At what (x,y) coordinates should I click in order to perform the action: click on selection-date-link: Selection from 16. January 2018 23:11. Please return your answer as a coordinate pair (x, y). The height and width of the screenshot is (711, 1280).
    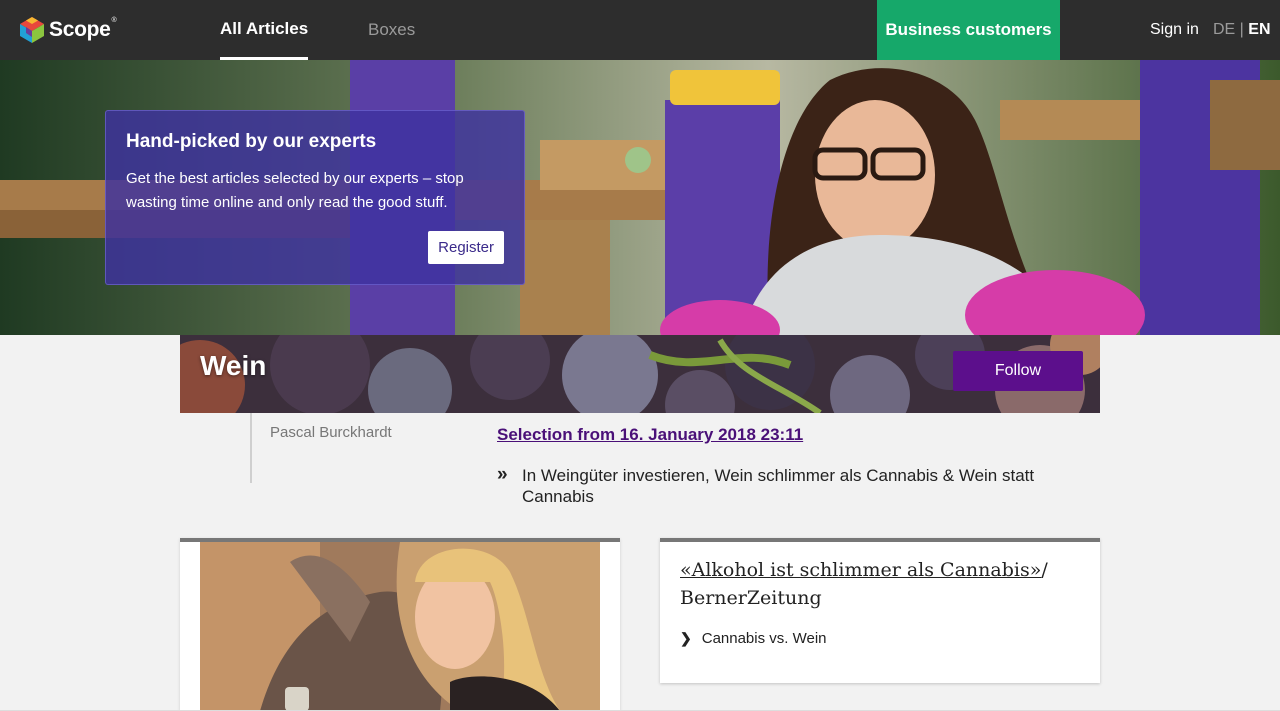
    Looking at the image, I should click on (650, 435).